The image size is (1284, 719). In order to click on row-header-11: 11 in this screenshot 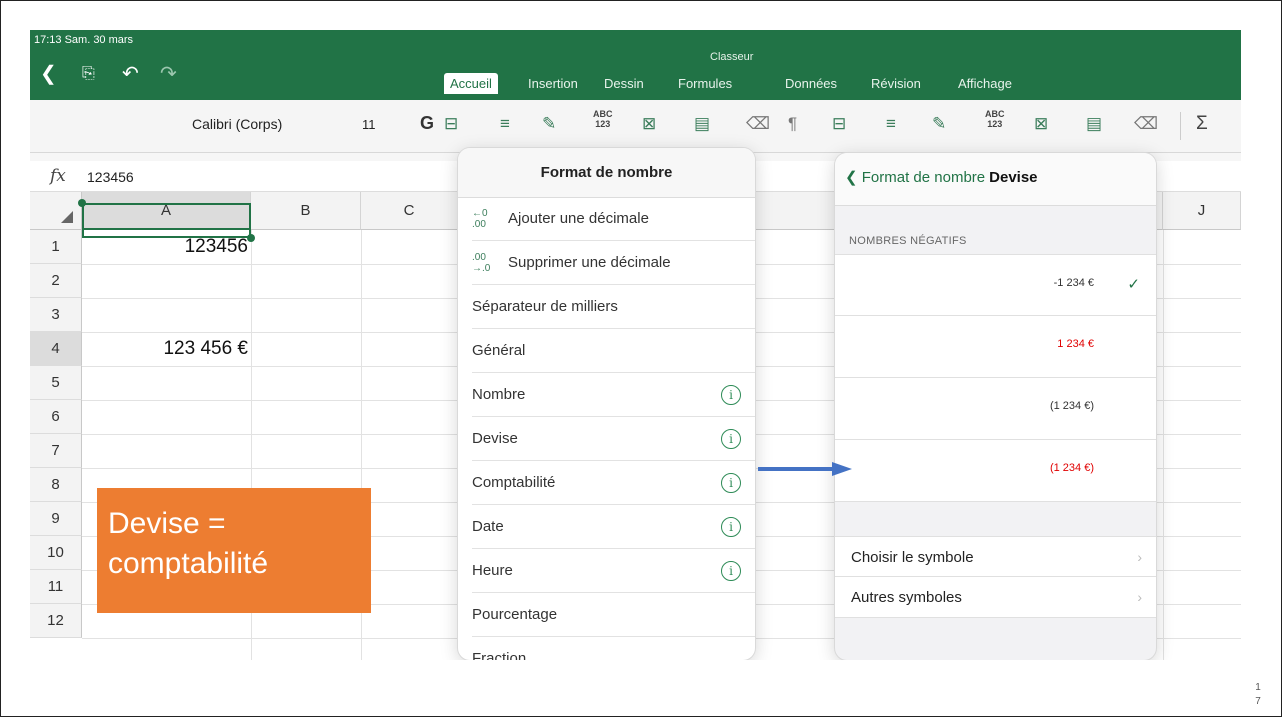, I will do `click(56, 587)`.